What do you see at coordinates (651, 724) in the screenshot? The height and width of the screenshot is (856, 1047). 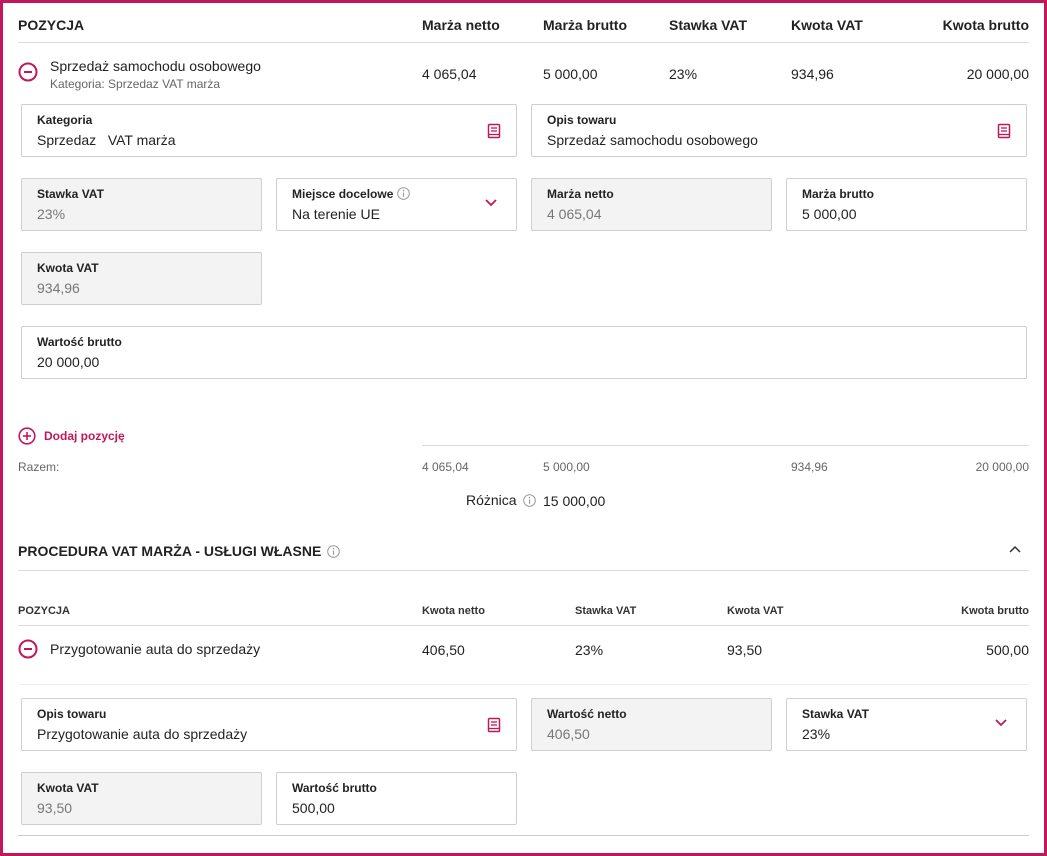 I see `s2-wartosc-netto-field: Wartość netto 406,50` at bounding box center [651, 724].